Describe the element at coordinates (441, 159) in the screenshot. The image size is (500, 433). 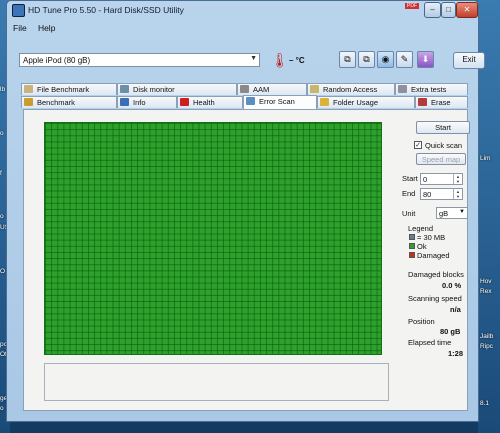
I see `speed-map-button: Speed map` at that location.